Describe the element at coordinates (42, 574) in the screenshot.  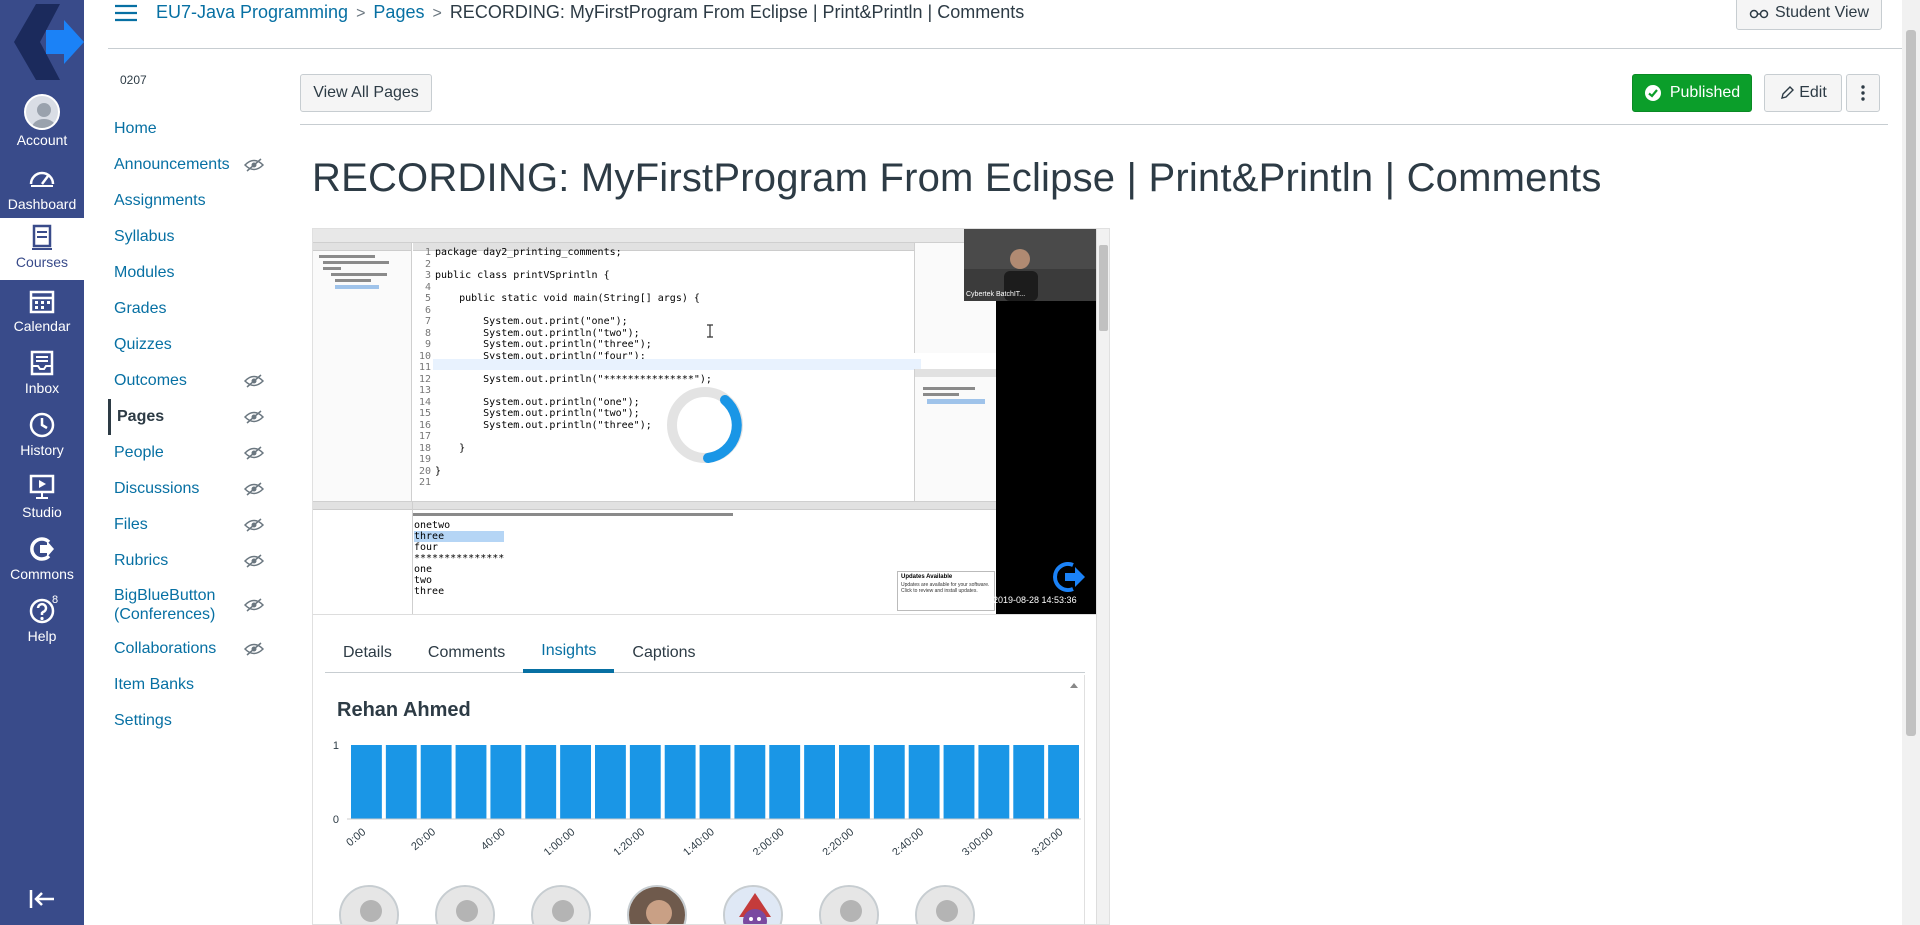
I see `global-nav-label: Commons` at that location.